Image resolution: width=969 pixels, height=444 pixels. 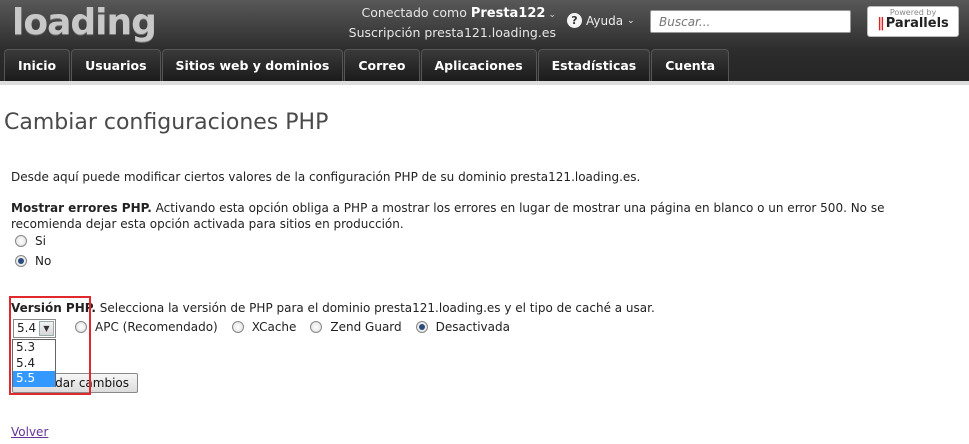 What do you see at coordinates (33, 261) in the screenshot?
I see `errors-option-no: No` at bounding box center [33, 261].